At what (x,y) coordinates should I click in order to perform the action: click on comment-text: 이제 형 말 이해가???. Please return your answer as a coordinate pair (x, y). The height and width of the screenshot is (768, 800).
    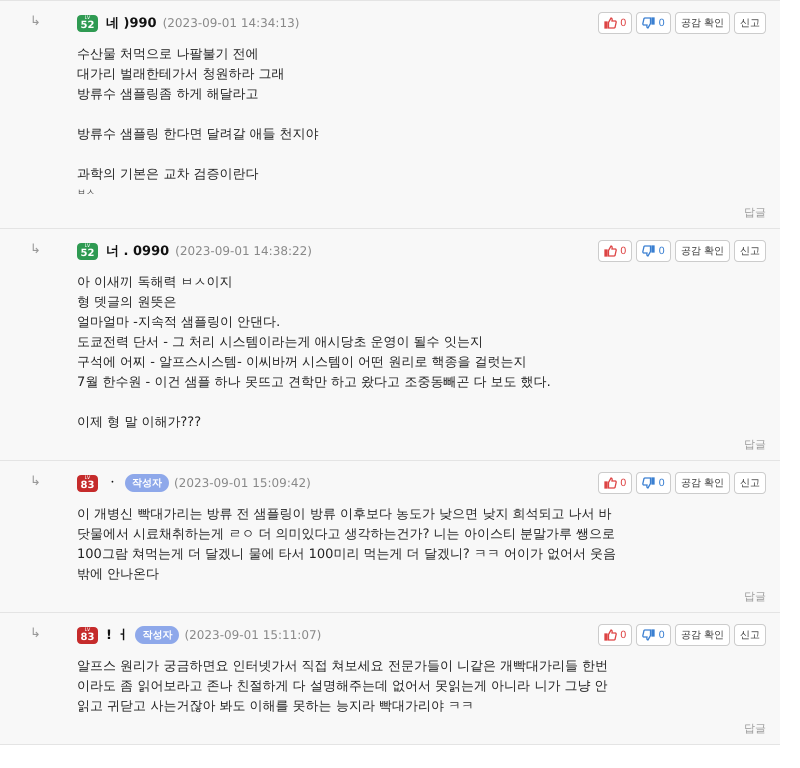
    Looking at the image, I should click on (139, 423).